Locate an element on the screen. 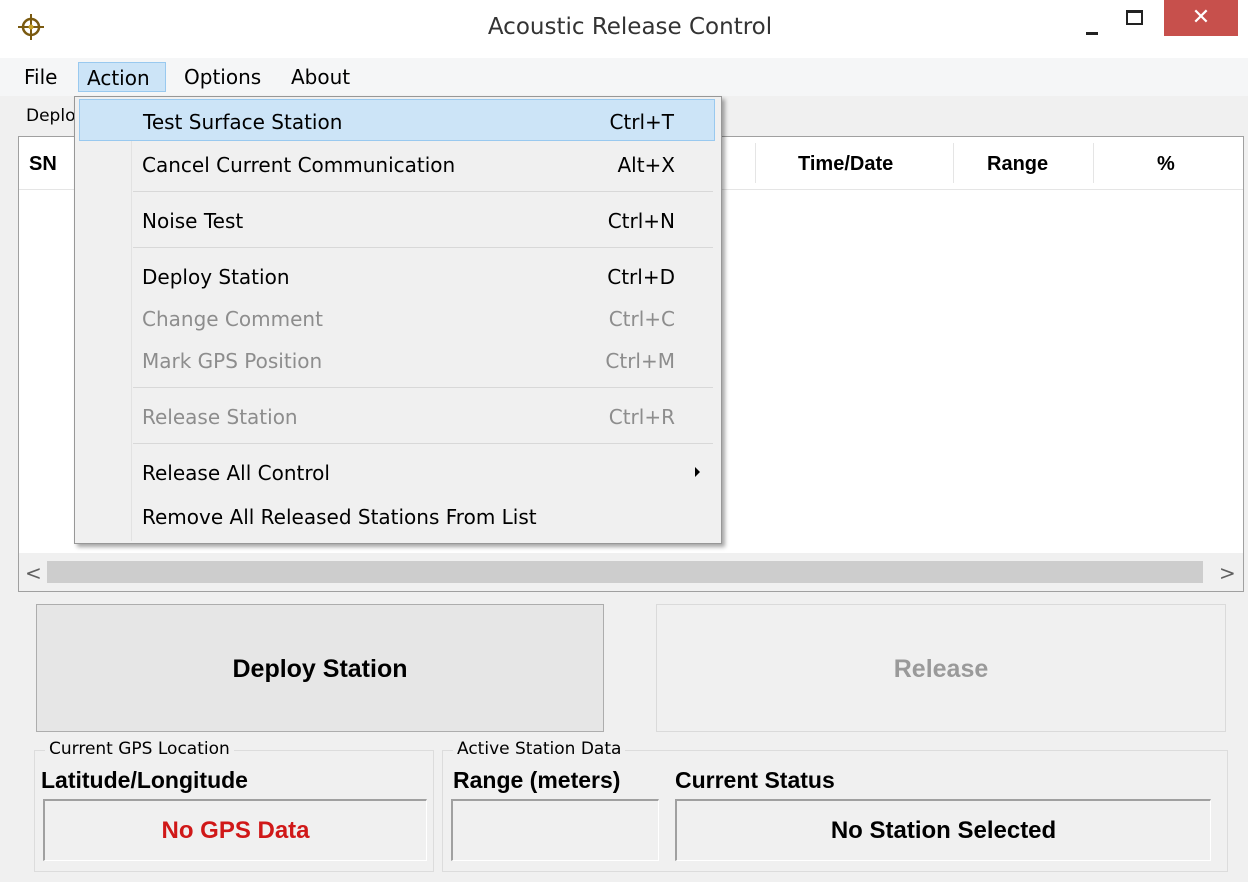 This screenshot has width=1248, height=882. scroll-thumb is located at coordinates (625, 572).